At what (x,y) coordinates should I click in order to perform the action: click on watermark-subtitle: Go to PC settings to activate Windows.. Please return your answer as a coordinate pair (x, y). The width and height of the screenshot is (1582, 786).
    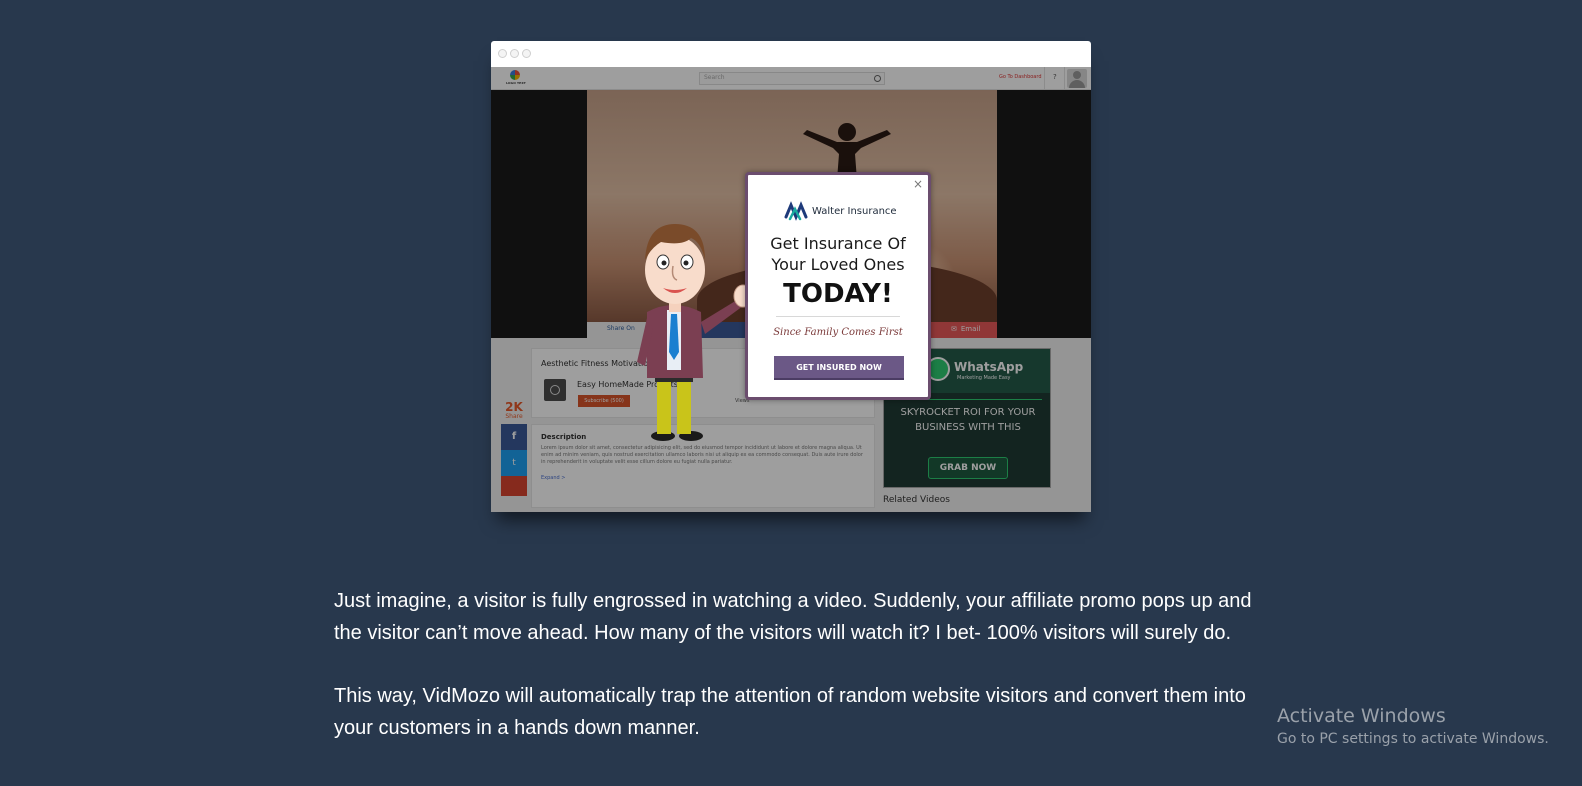
    Looking at the image, I should click on (1413, 739).